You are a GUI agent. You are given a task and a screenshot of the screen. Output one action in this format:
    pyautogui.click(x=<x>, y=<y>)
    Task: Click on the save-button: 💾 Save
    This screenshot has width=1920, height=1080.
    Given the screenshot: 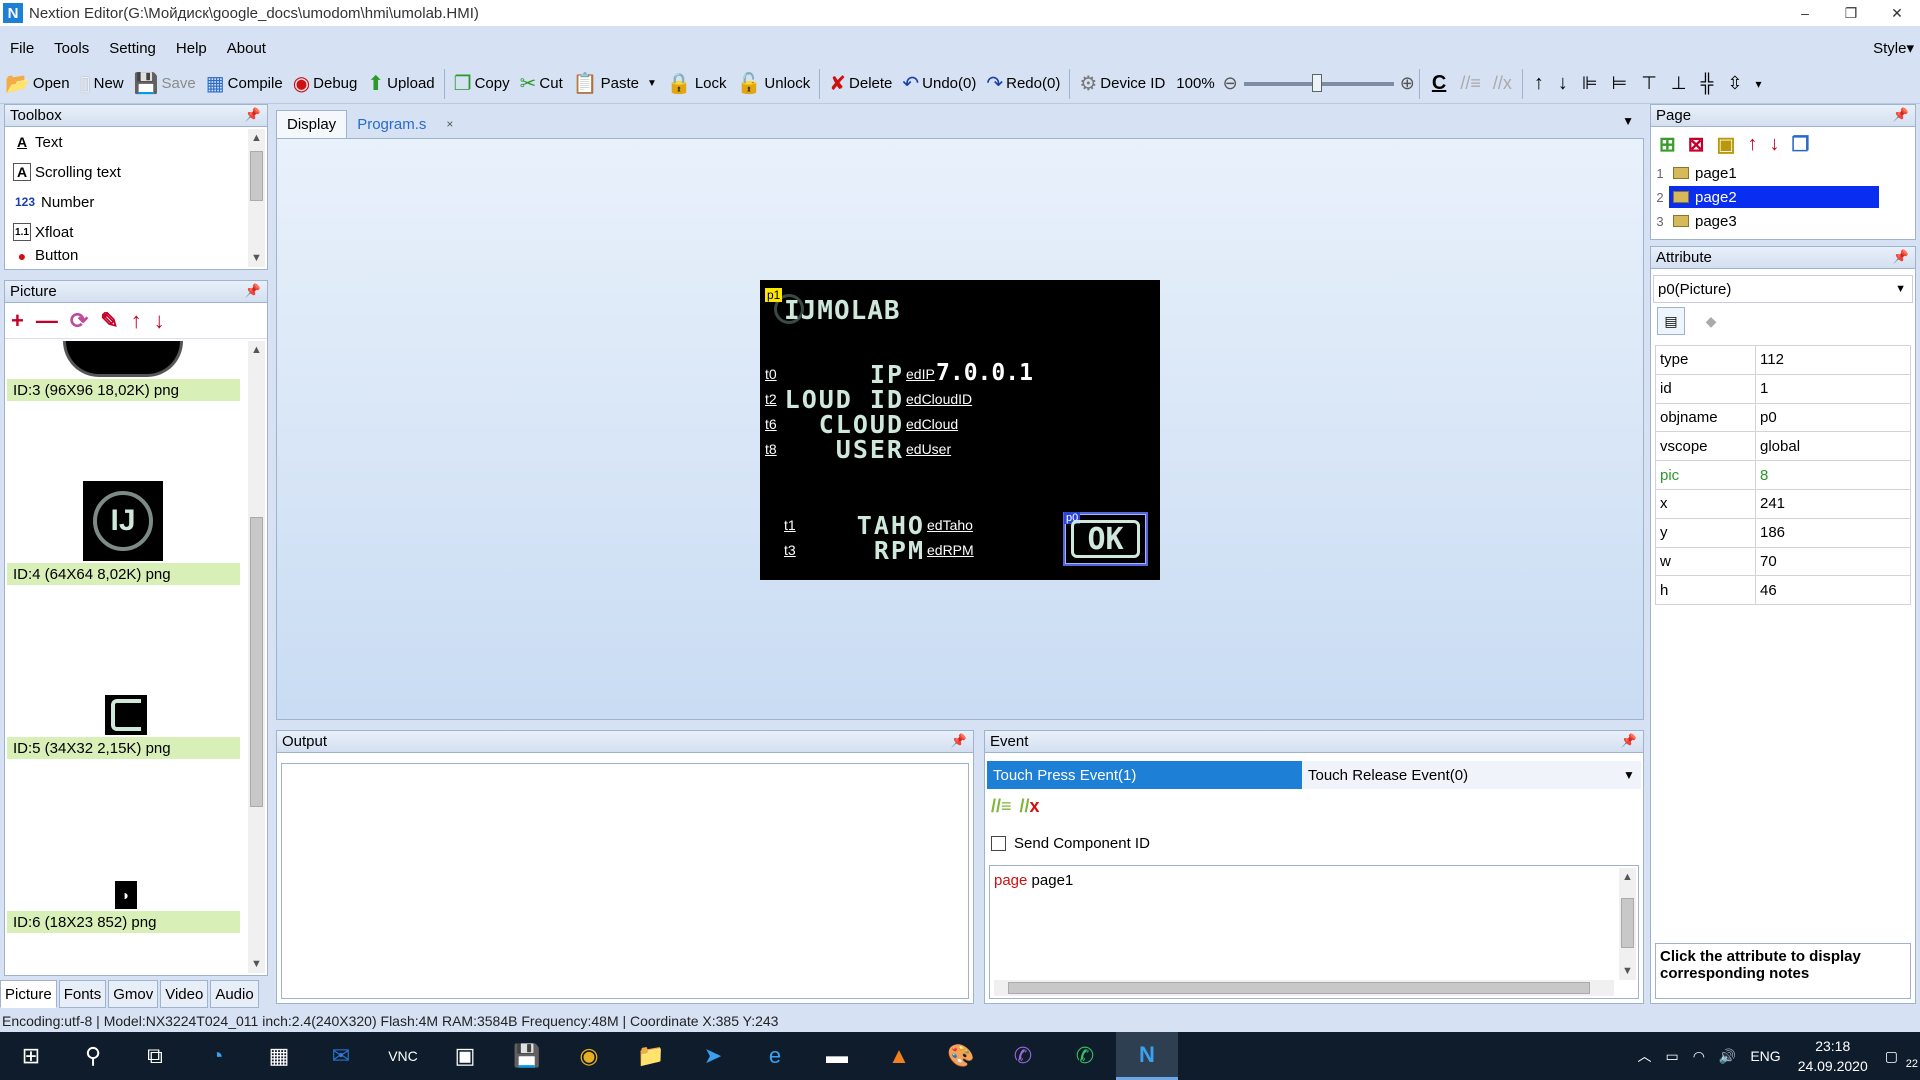 What is the action you would take?
    pyautogui.click(x=165, y=84)
    